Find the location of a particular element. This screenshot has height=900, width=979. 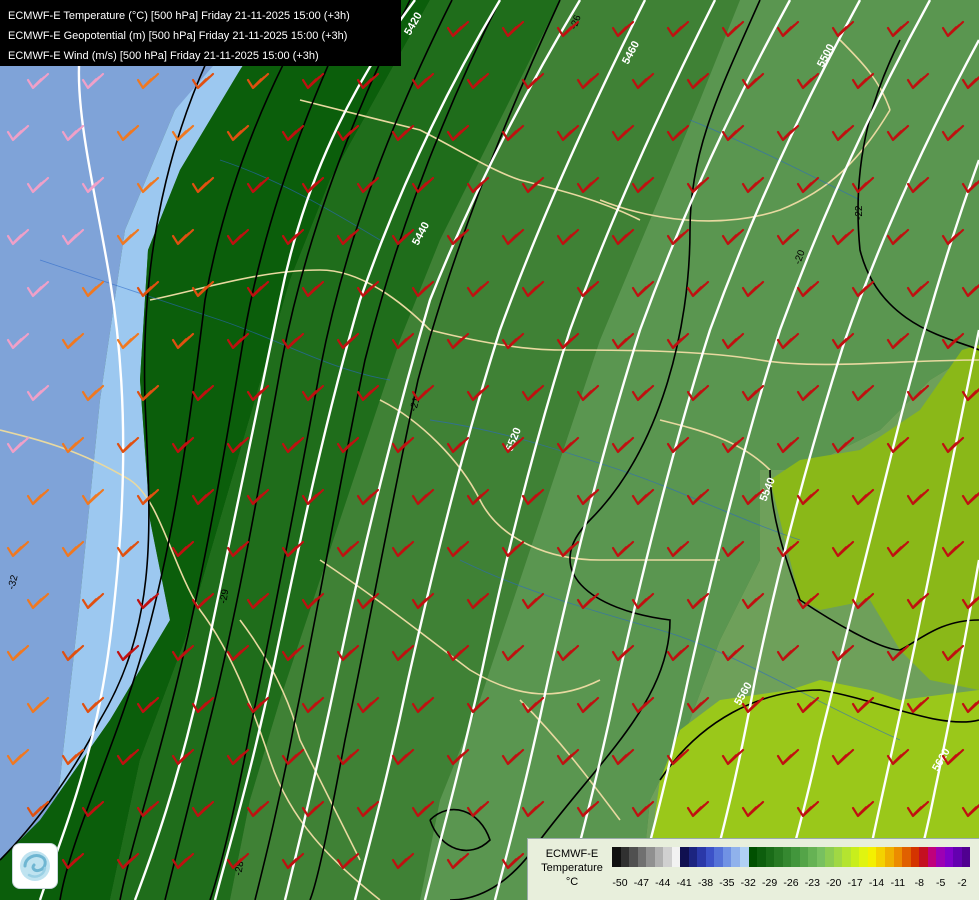

legend-tick-label: -26 is located at coordinates (791, 883).